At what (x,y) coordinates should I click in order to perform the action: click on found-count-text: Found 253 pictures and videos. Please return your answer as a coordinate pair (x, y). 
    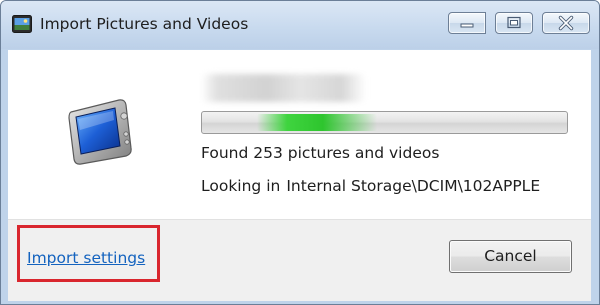
    Looking at the image, I should click on (320, 153).